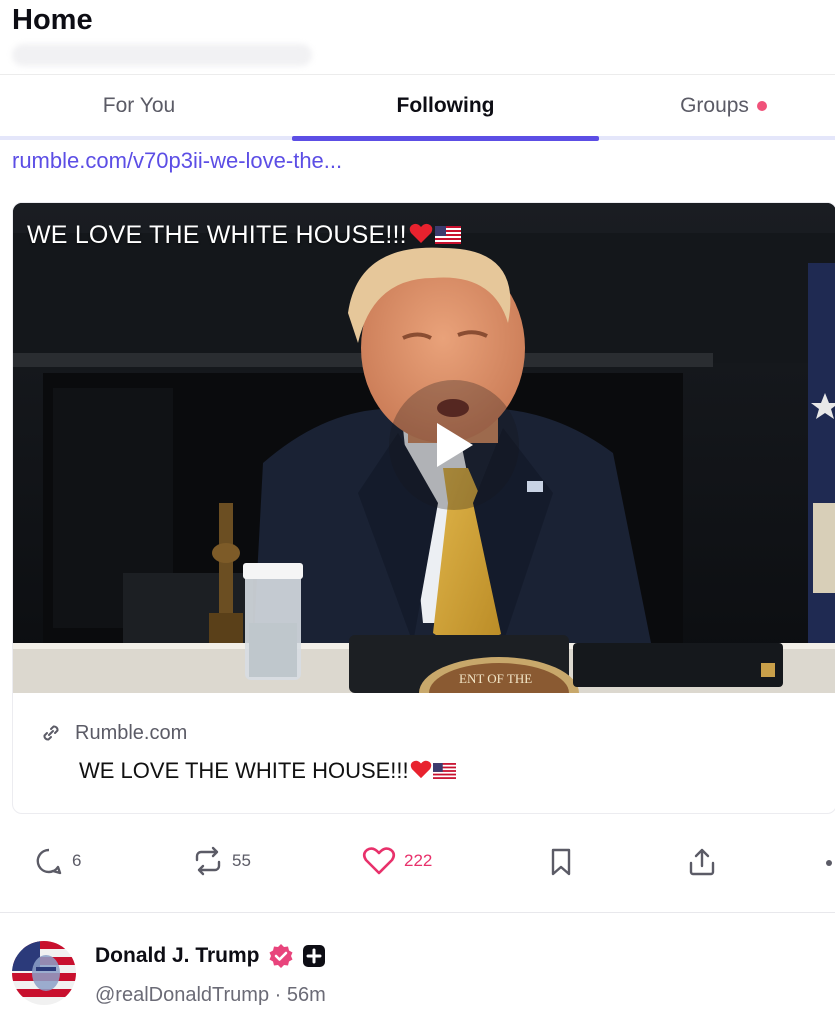  Describe the element at coordinates (379, 861) in the screenshot. I see `heart-icon` at that location.